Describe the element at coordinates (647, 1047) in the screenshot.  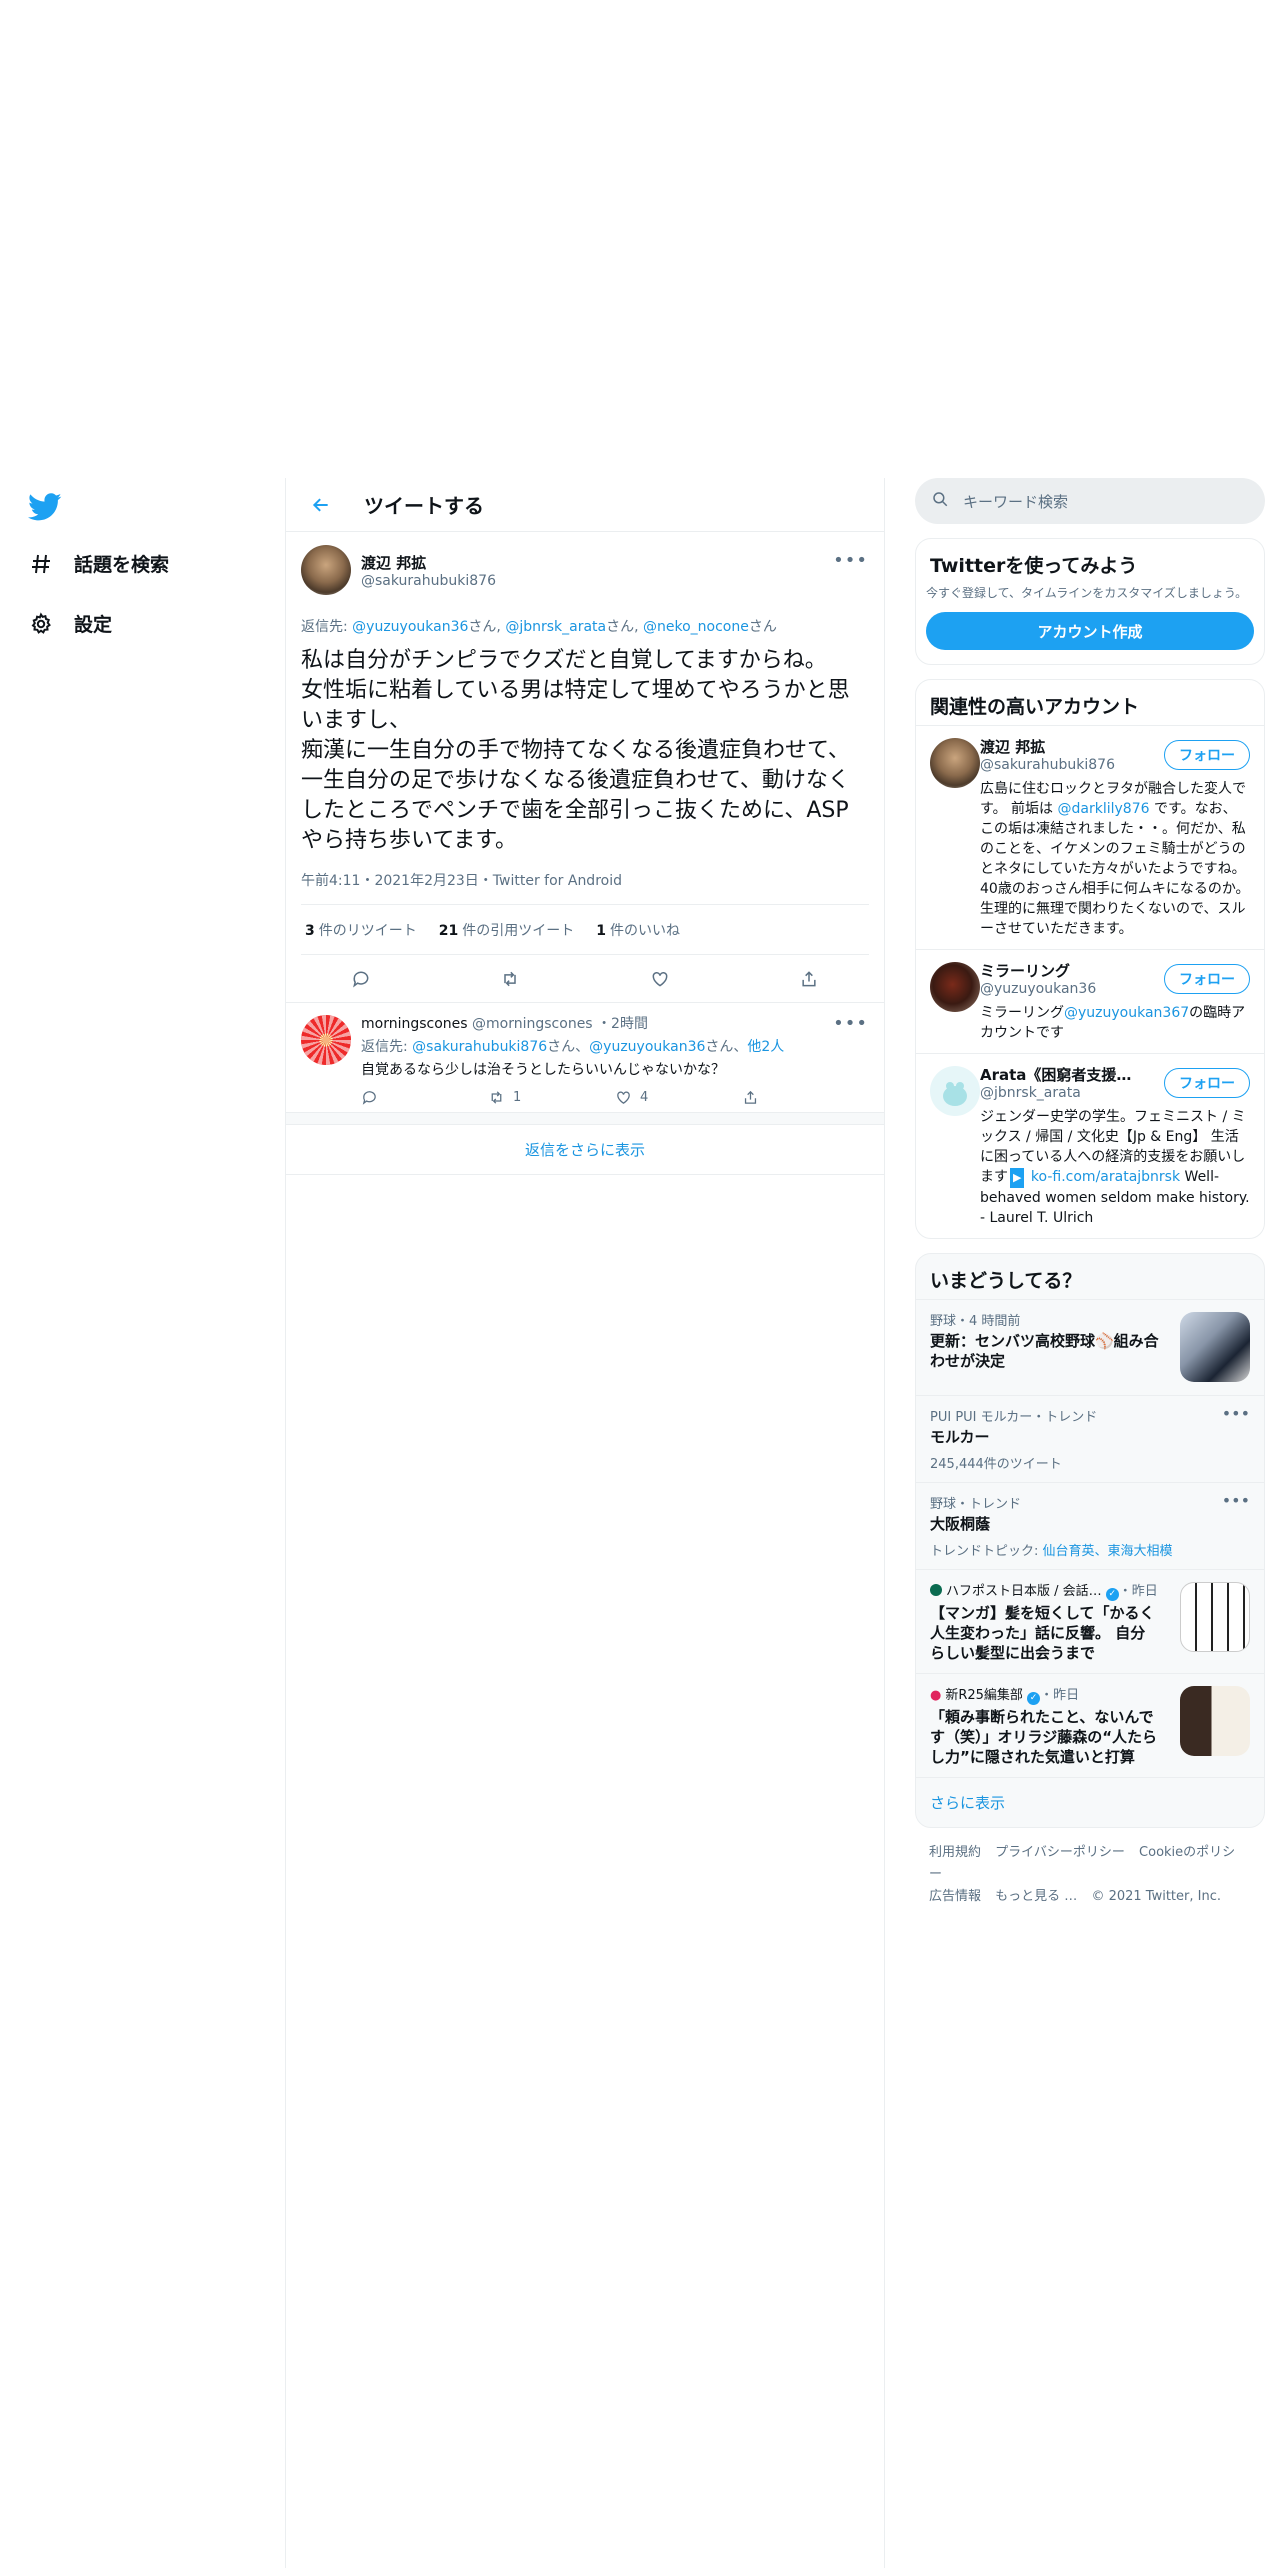
I see `reply-to-user-2: @yuzuyoukan36` at that location.